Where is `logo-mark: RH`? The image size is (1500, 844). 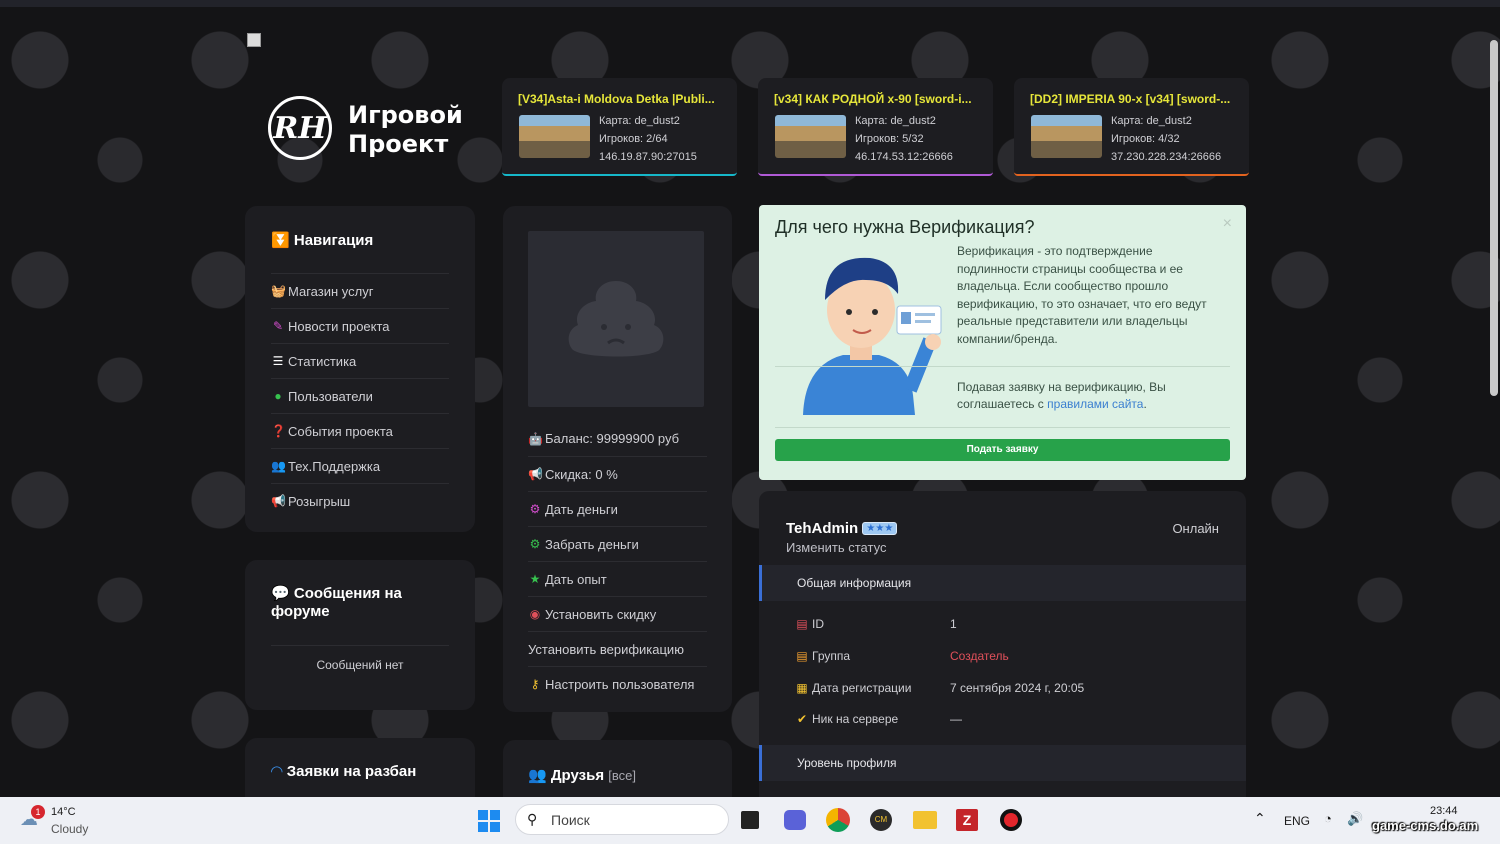
logo-mark: RH is located at coordinates (300, 128).